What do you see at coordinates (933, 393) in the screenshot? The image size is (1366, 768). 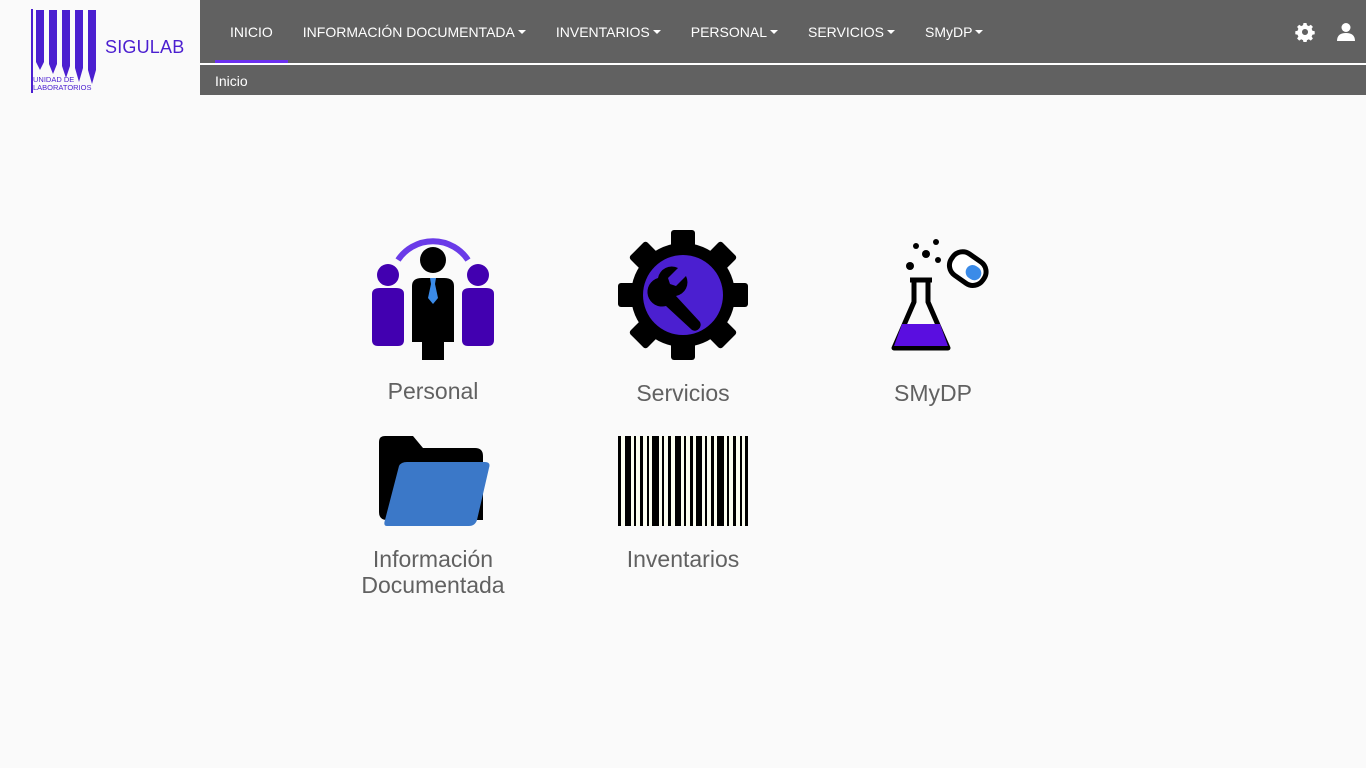 I see `tile-smydp-label: SMyDP` at bounding box center [933, 393].